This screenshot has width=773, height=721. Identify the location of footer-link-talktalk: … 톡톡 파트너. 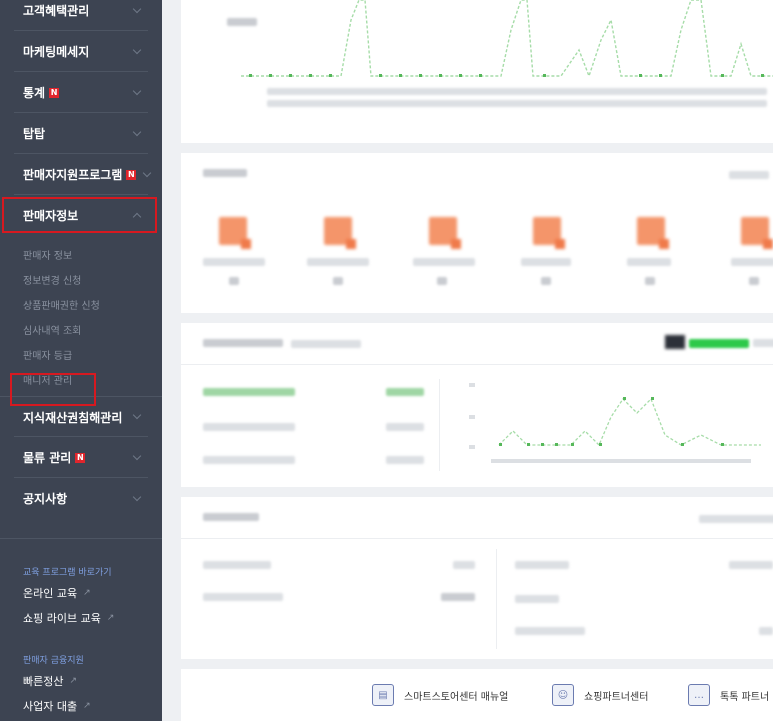
(728, 695).